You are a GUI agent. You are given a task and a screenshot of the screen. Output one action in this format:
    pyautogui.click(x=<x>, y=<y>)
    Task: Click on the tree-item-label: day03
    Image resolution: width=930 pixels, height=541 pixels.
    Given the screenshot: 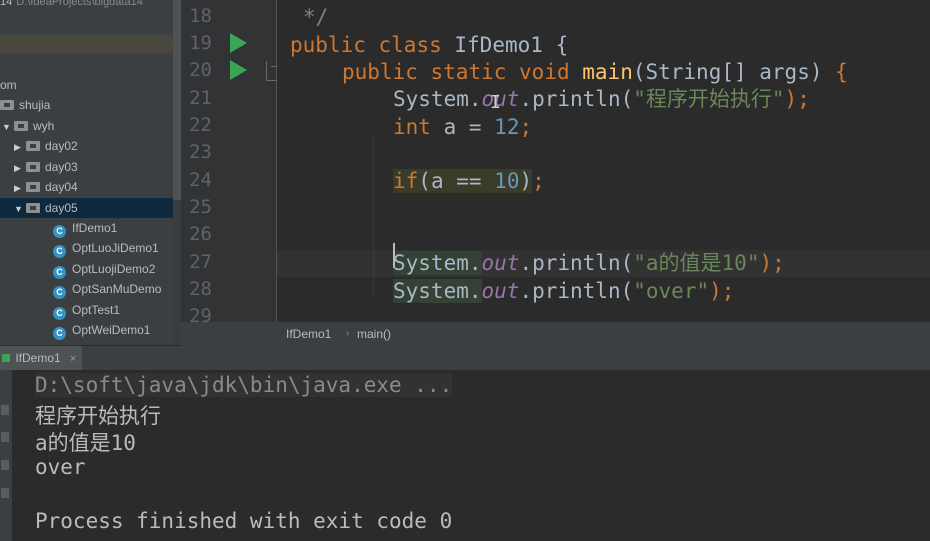 What is the action you would take?
    pyautogui.click(x=61, y=167)
    